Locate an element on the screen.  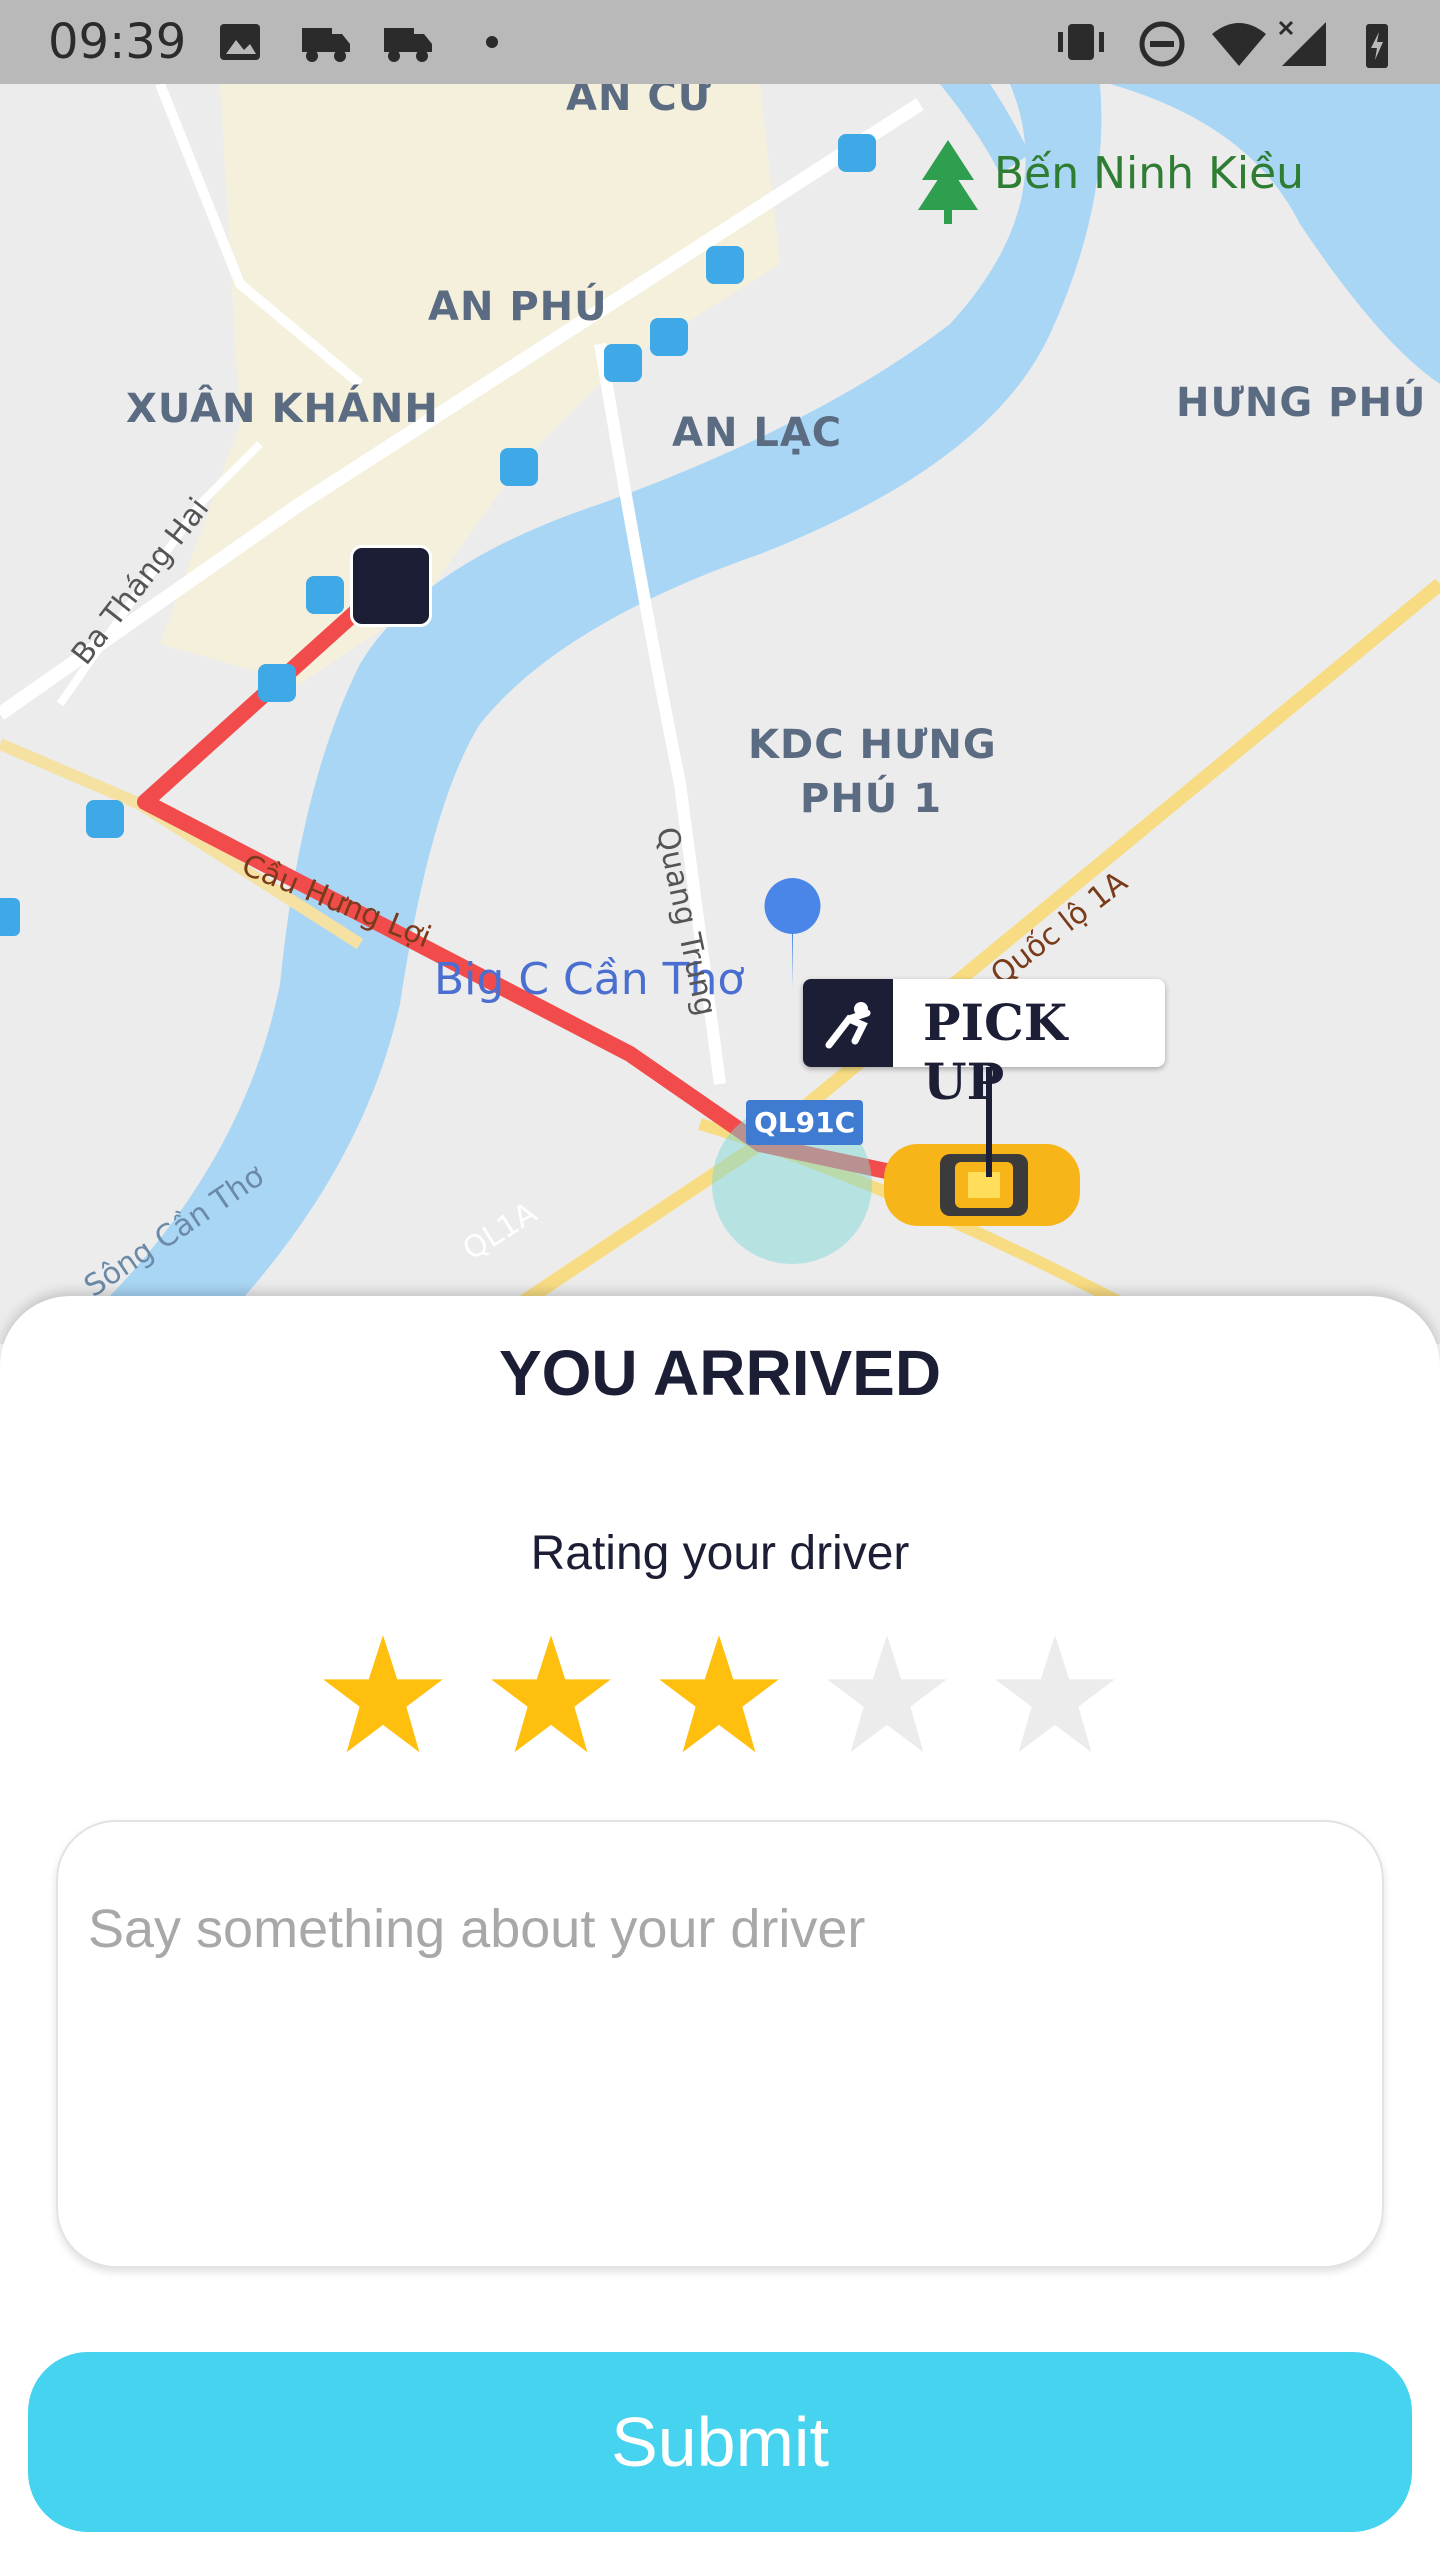
pickup-tag: PICK UP is located at coordinates (984, 1045).